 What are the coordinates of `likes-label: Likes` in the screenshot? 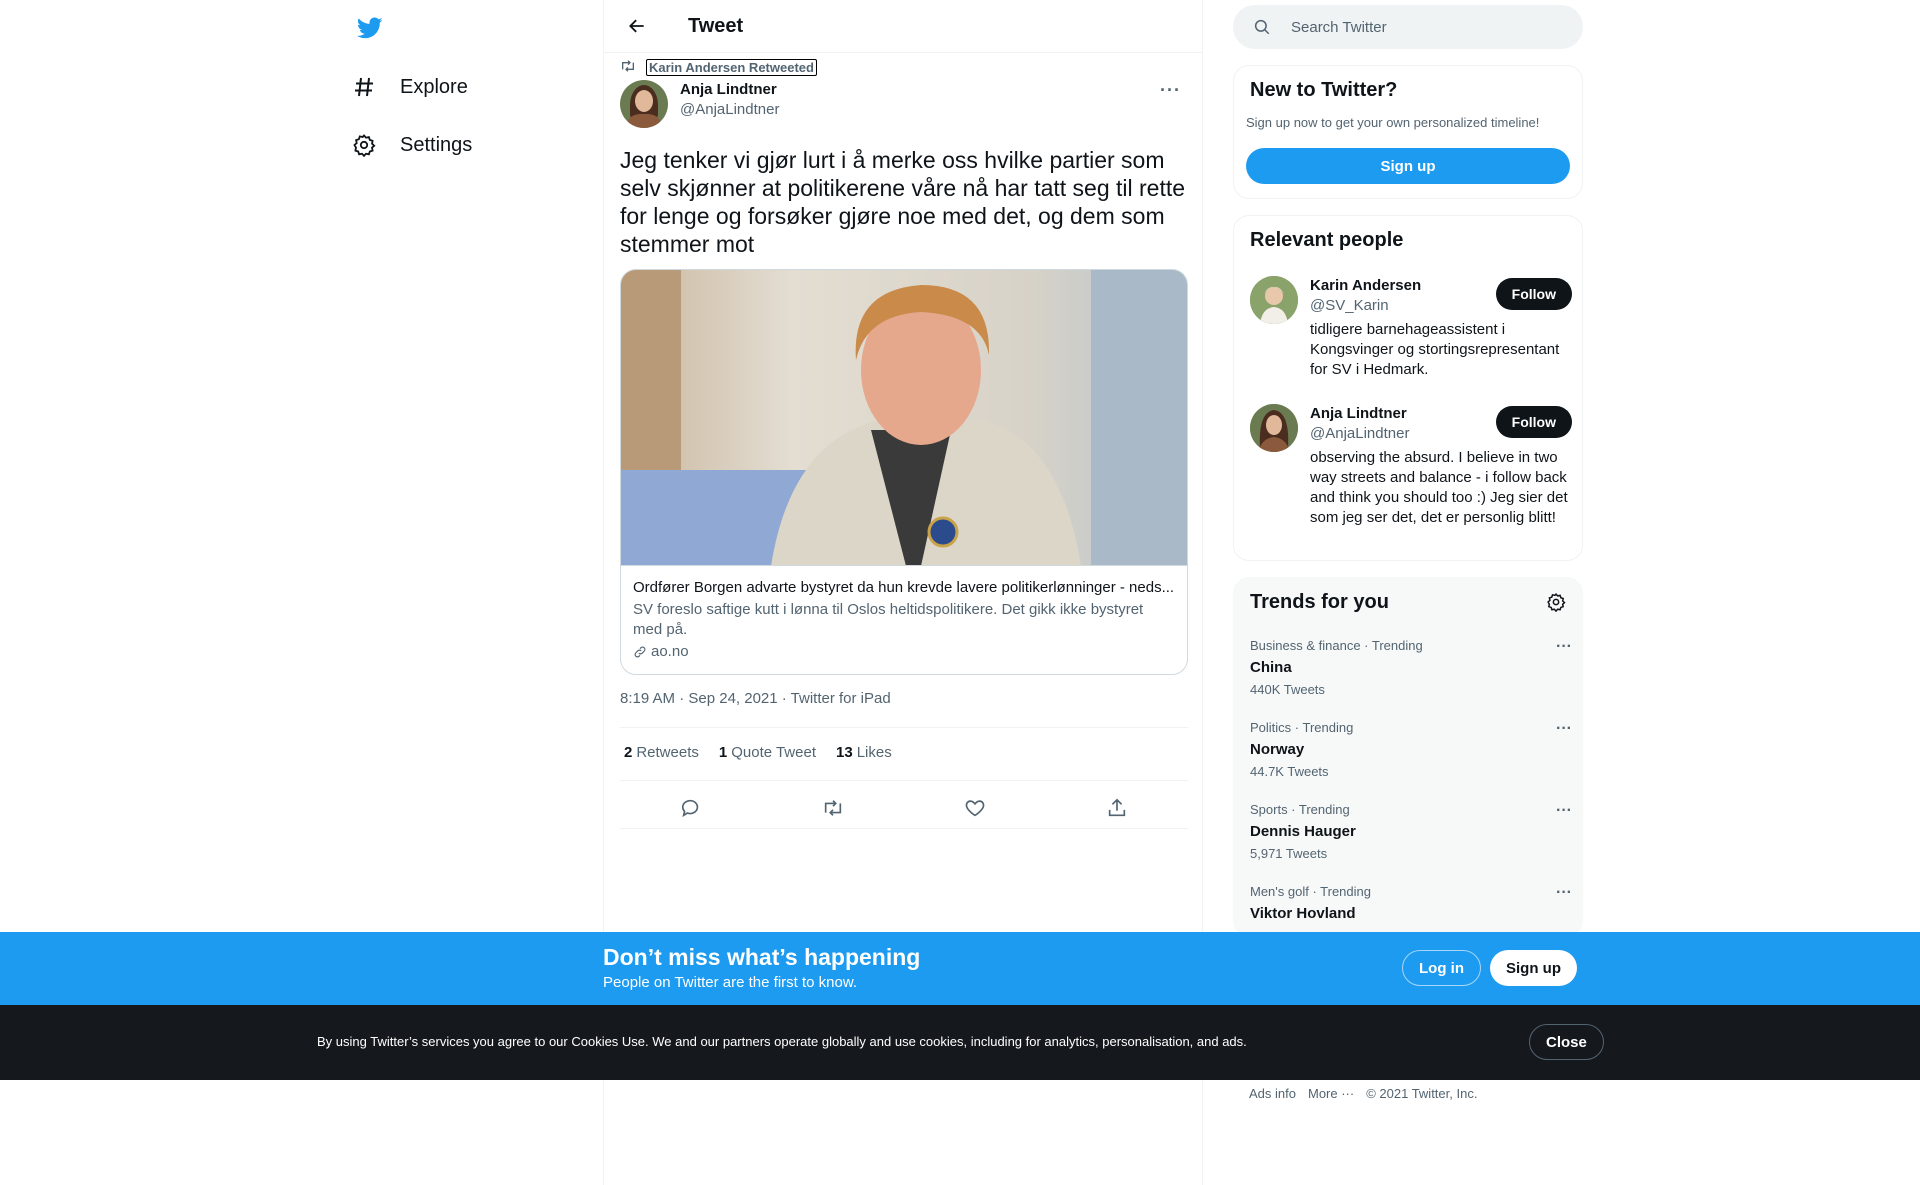 It's located at (874, 752).